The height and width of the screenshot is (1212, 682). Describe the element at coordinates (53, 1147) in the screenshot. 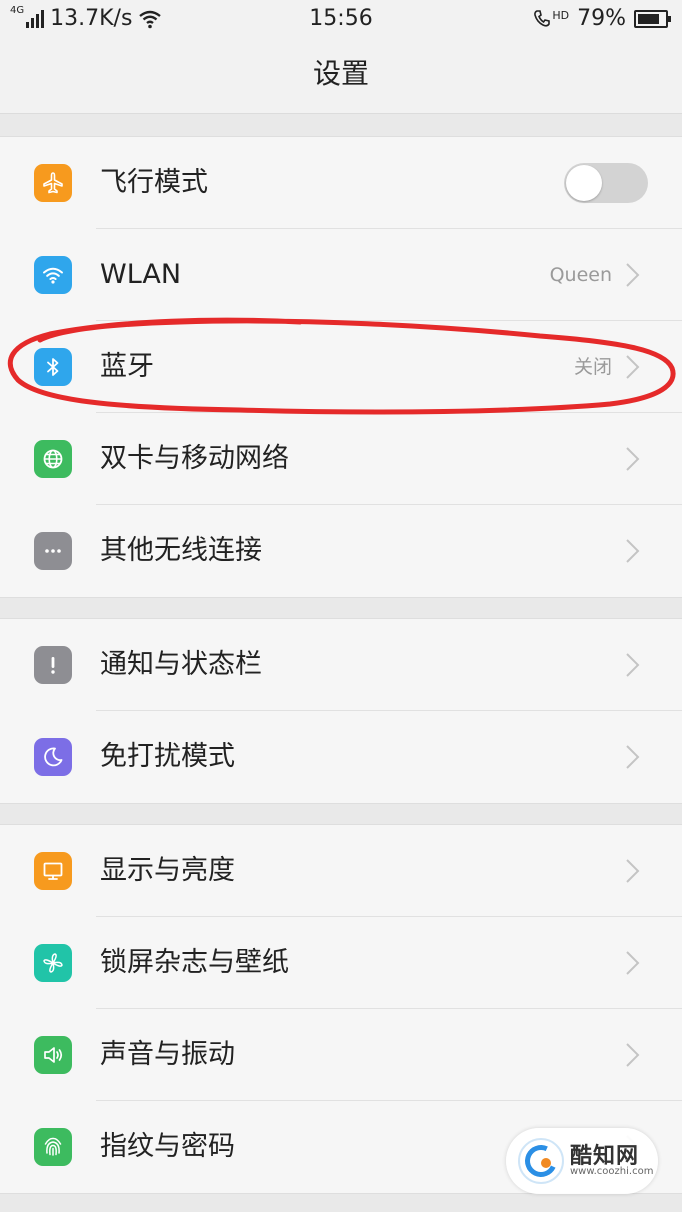

I see `fingerprint-icon` at that location.